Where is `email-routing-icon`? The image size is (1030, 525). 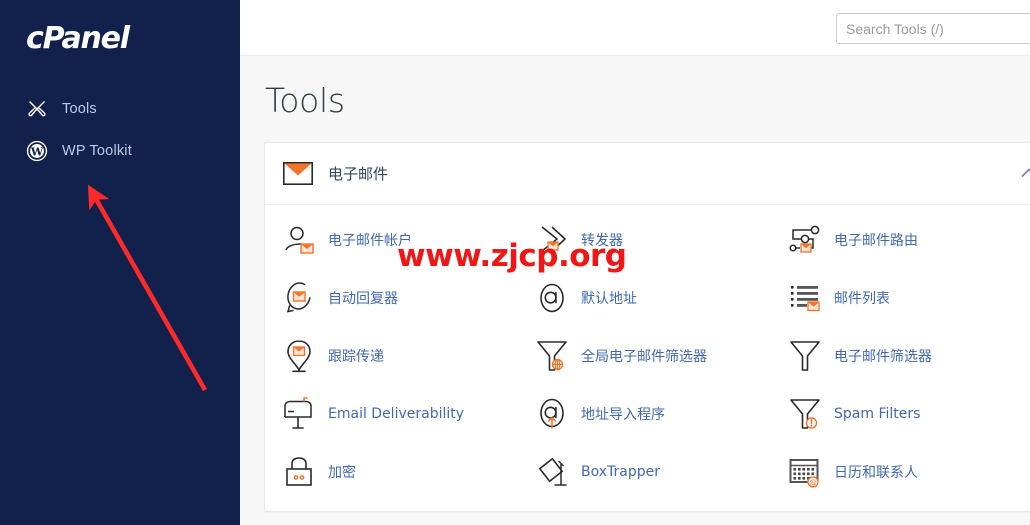
email-routing-icon is located at coordinates (805, 240).